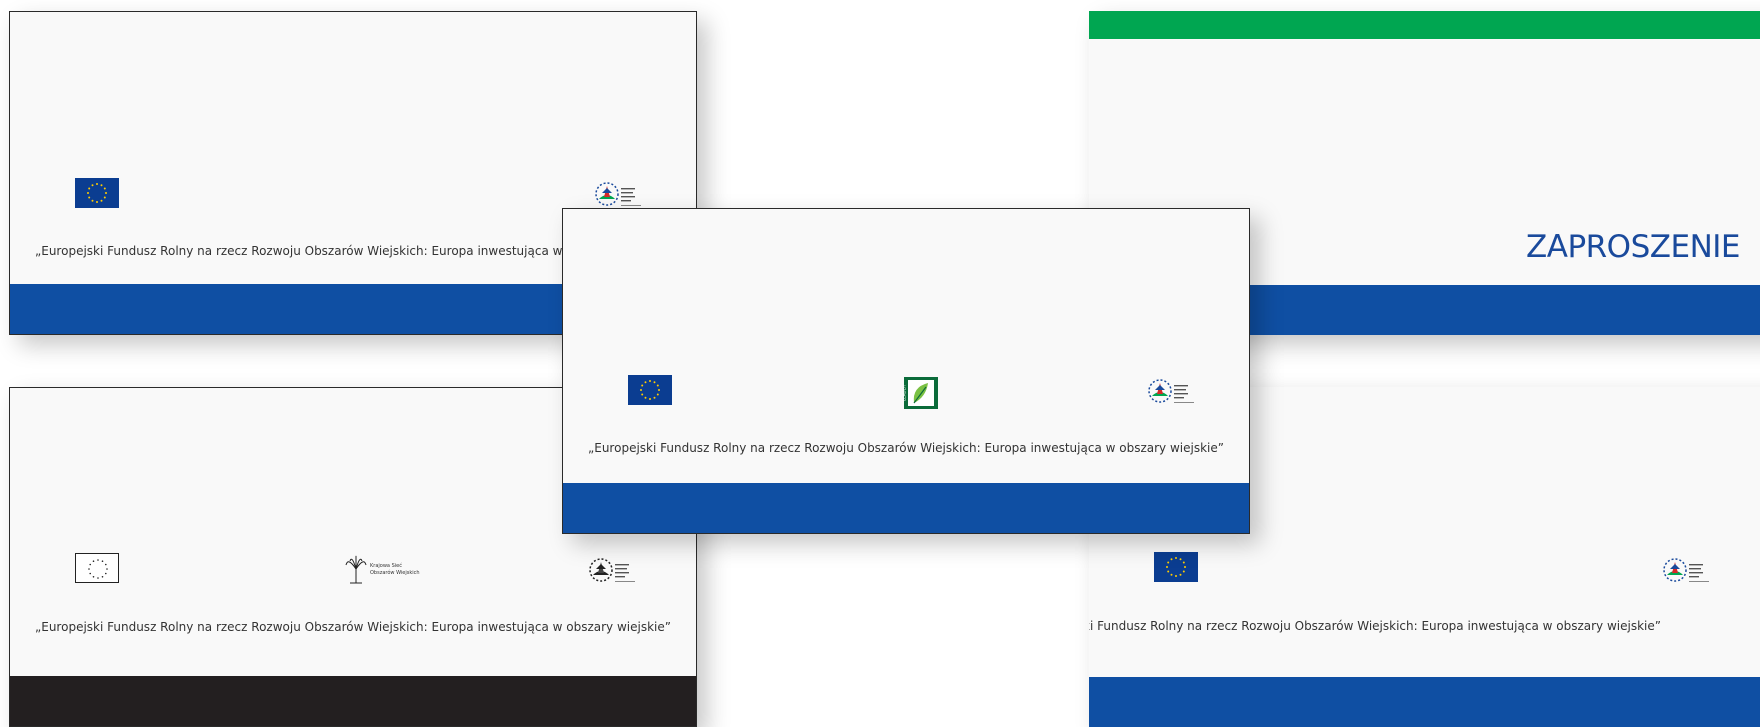 This screenshot has height=727, width=1760. I want to click on svg-text: LEADER, so click(905, 393).